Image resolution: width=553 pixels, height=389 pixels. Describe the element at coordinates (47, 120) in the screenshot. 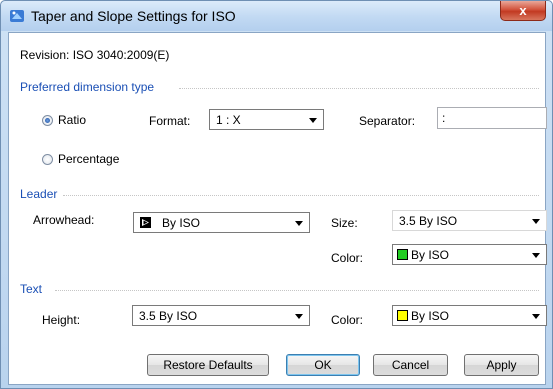

I see `ratio-radio` at that location.